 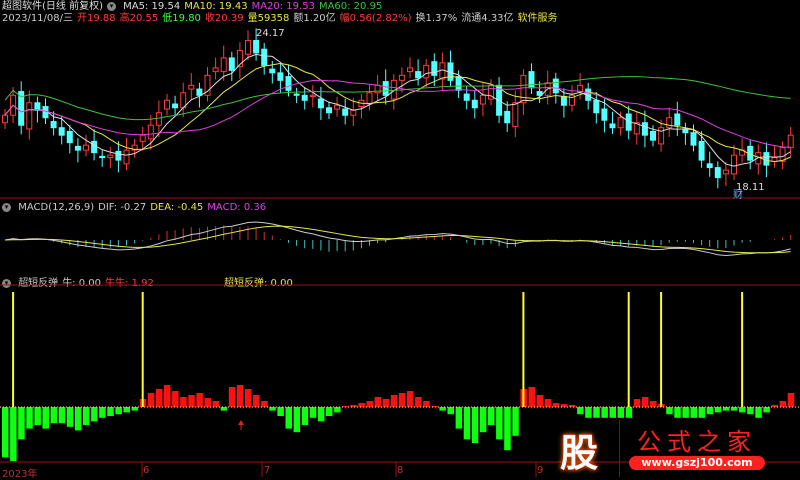 What do you see at coordinates (241, 425) in the screenshot?
I see `up-arrow-icon` at bounding box center [241, 425].